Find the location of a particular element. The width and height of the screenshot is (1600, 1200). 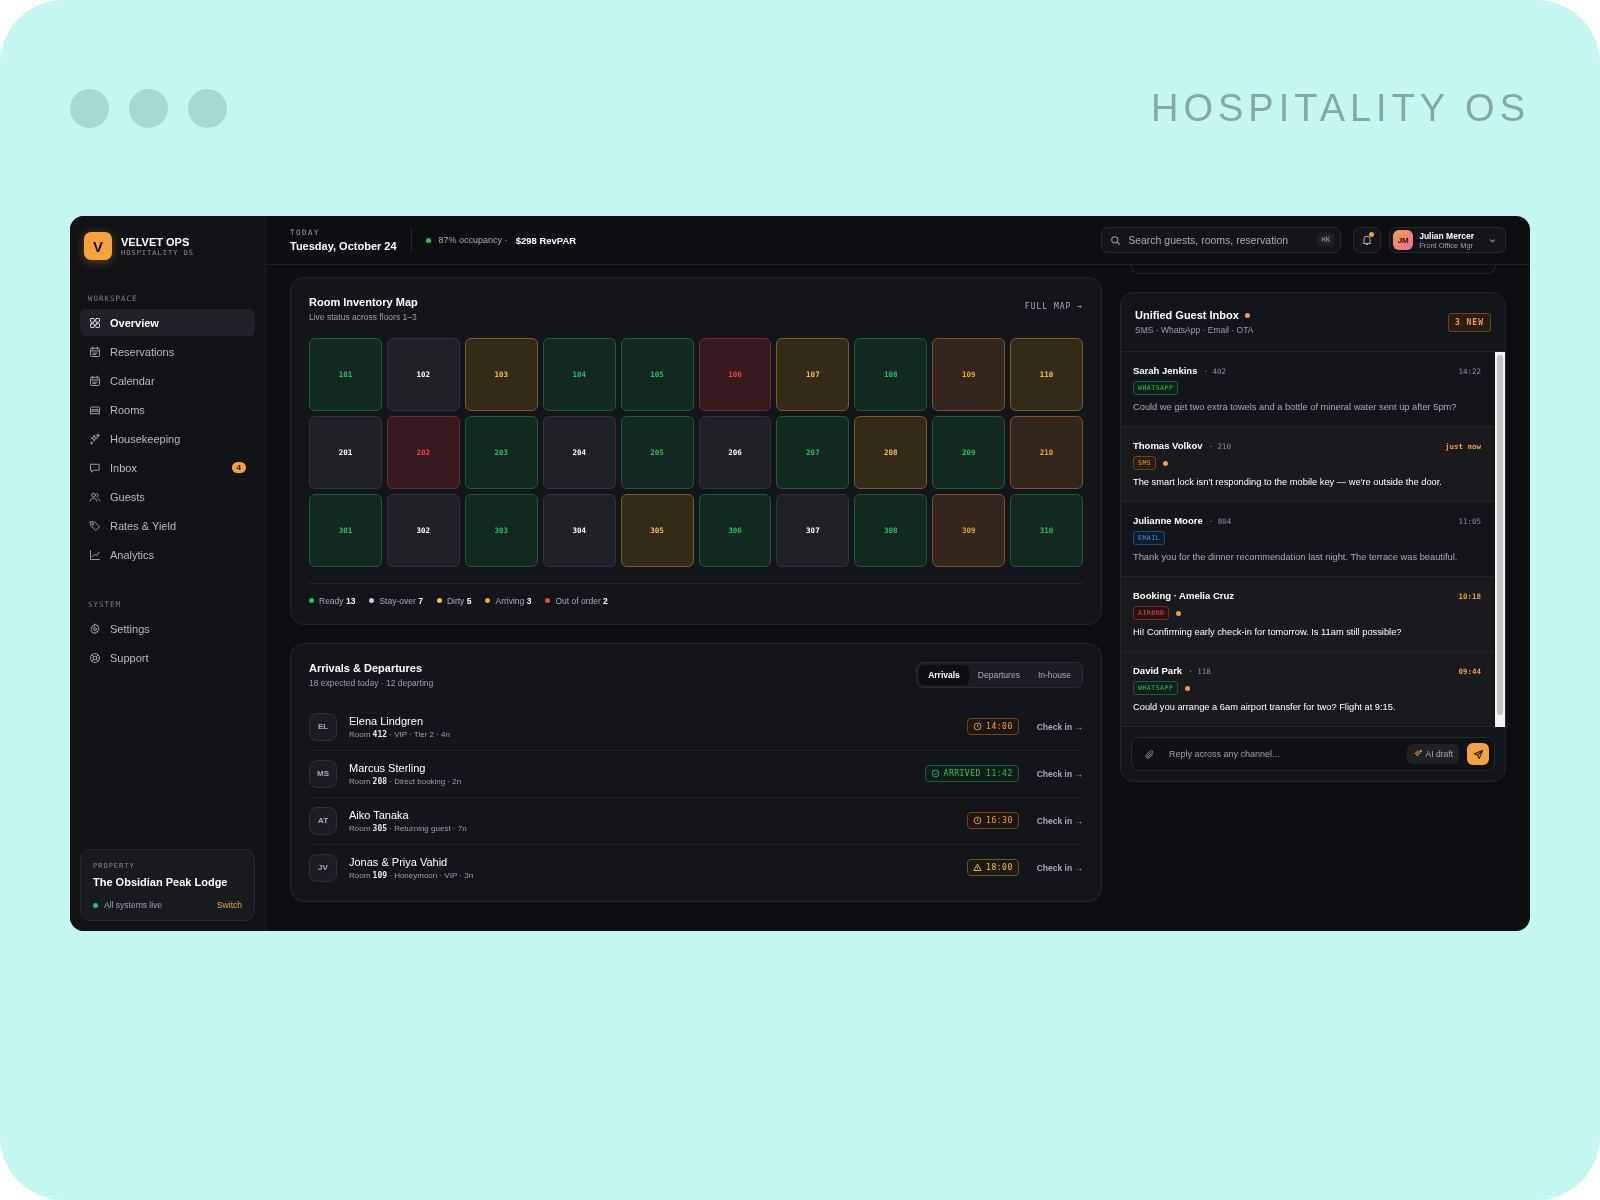

check-circle-icon is located at coordinates (935, 774).